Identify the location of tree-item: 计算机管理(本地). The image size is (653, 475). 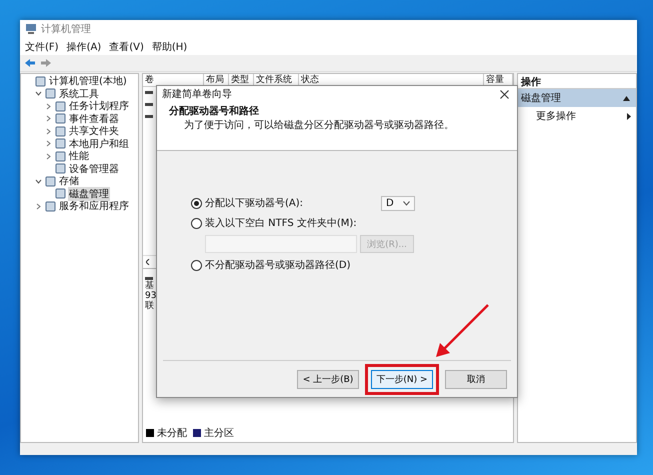
(88, 81).